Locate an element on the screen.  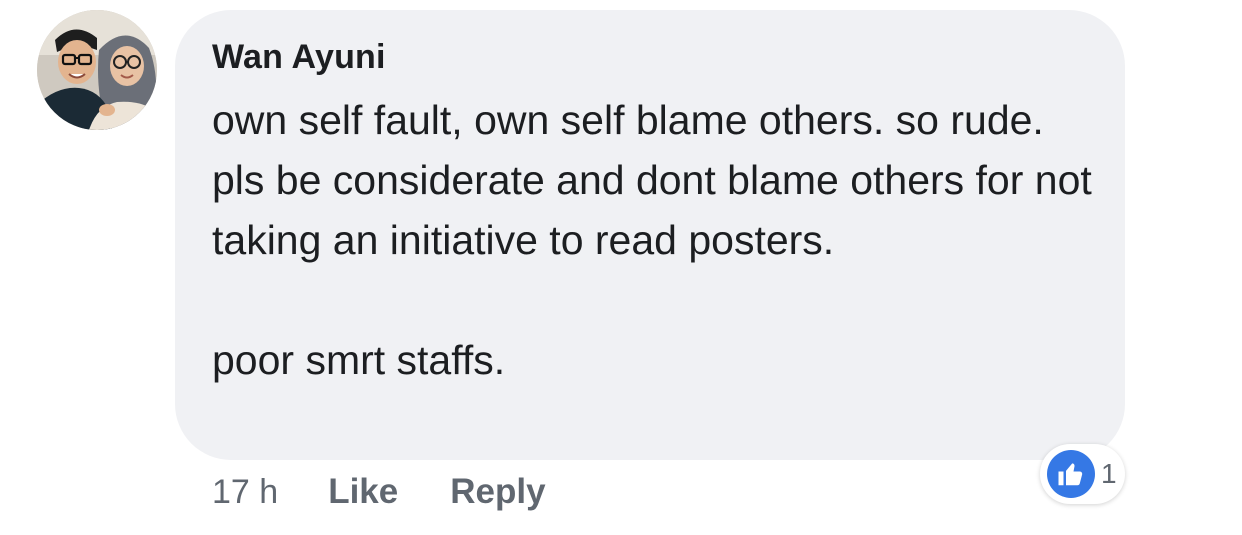
author-name: Wan Ayuni is located at coordinates (299, 57).